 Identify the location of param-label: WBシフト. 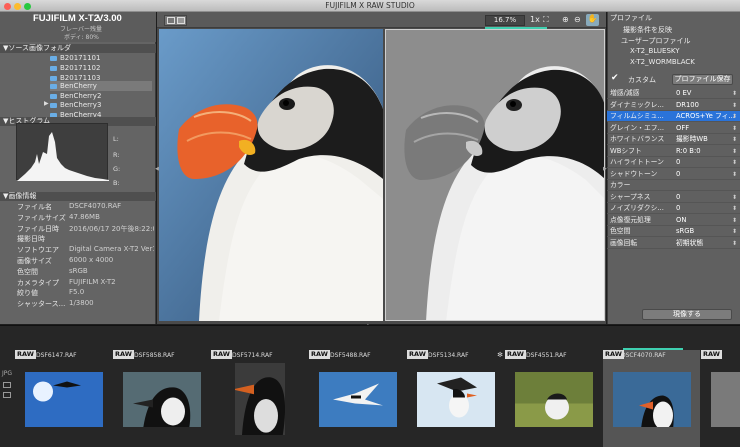
(626, 150).